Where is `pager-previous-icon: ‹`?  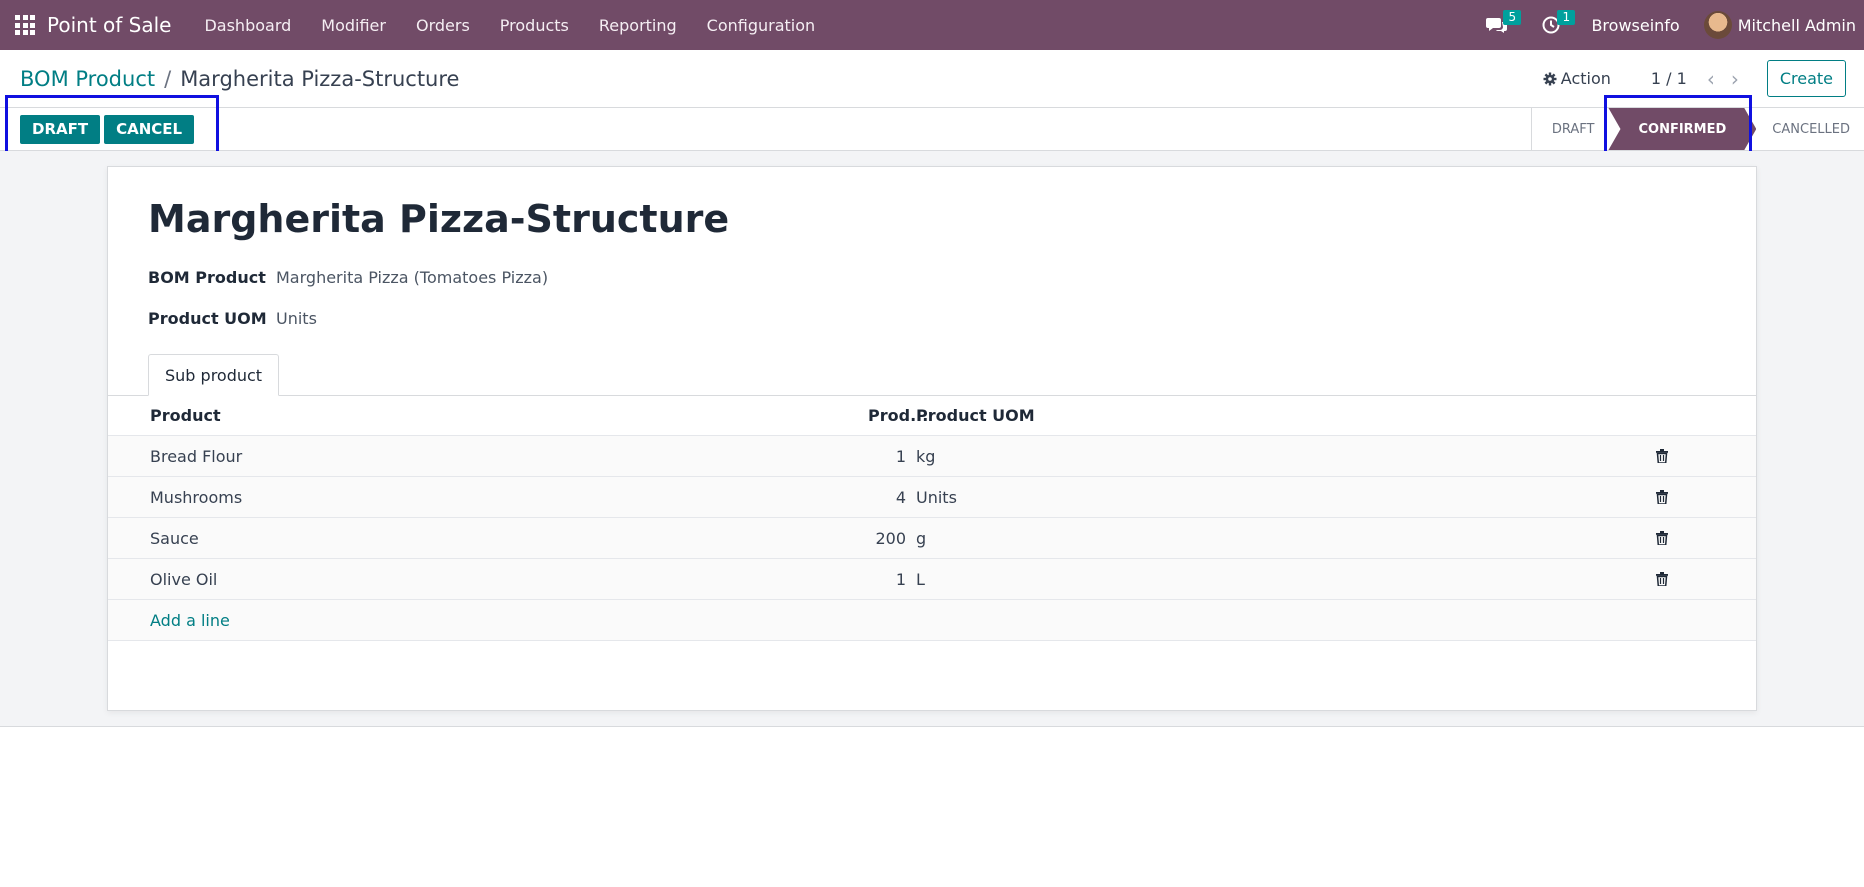
pager-previous-icon: ‹ is located at coordinates (1711, 79).